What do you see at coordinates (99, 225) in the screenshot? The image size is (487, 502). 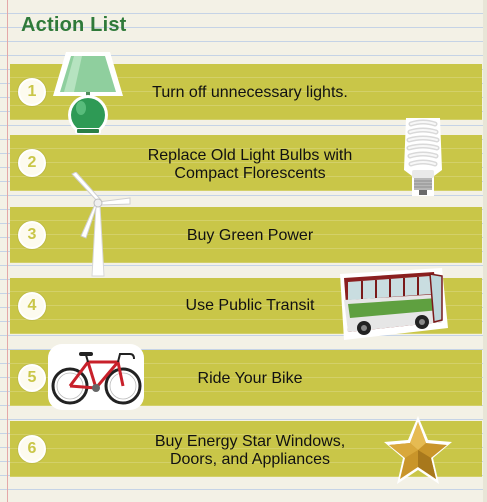 I see `wind-turbine-icon` at bounding box center [99, 225].